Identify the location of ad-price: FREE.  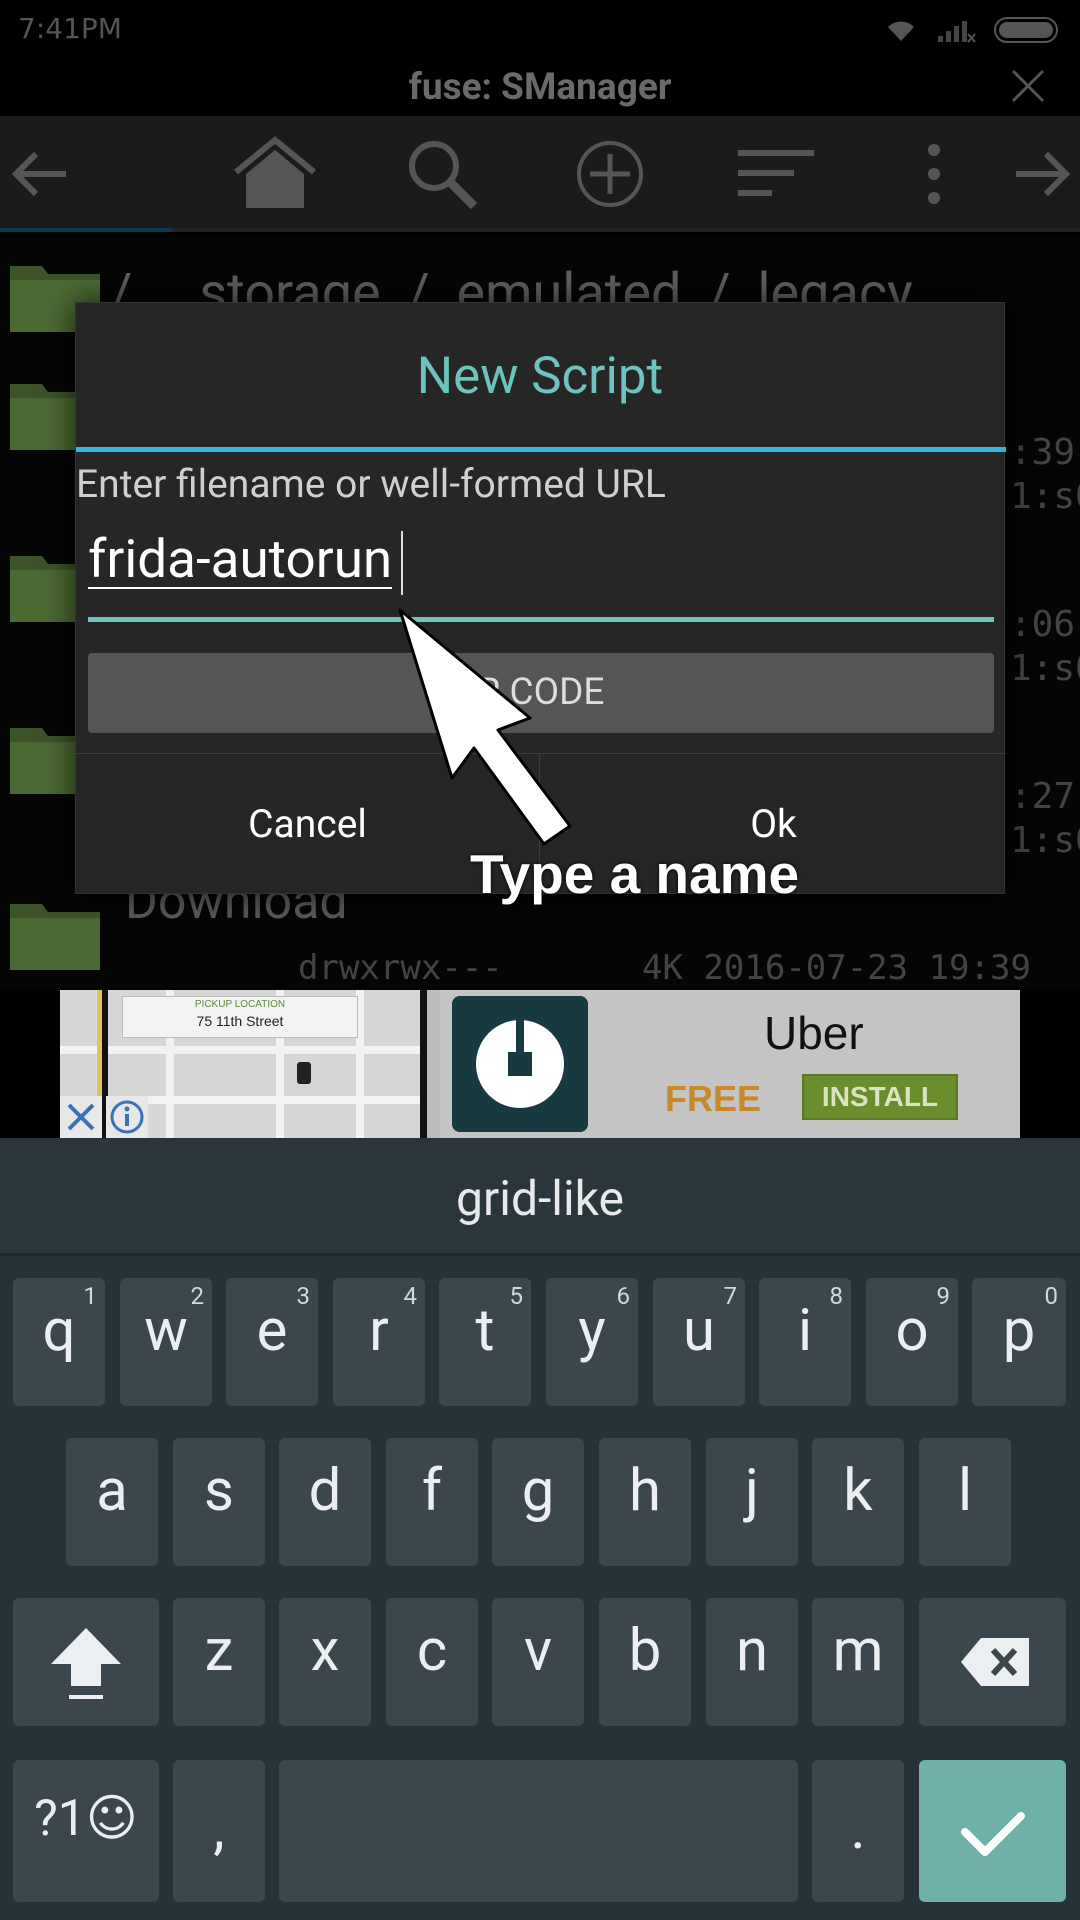
(713, 1098).